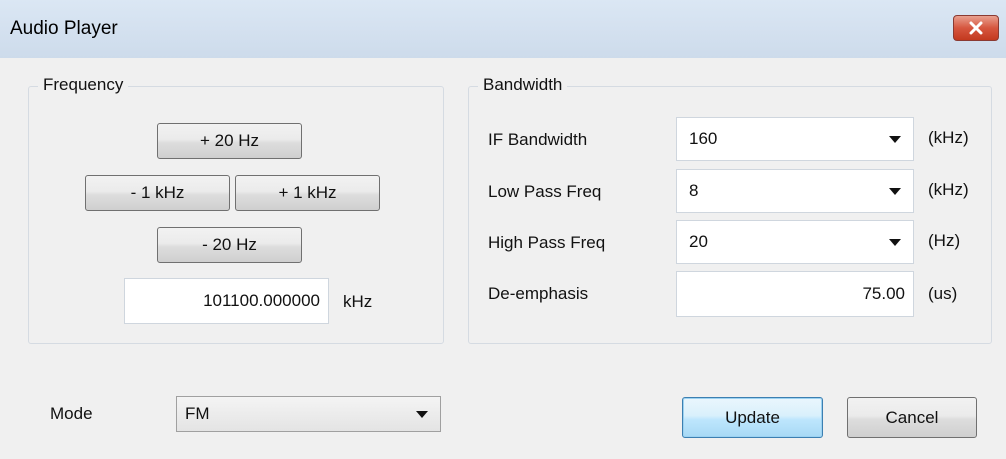 The height and width of the screenshot is (459, 1006). Describe the element at coordinates (698, 241) in the screenshot. I see `high-pass-value: 20` at that location.